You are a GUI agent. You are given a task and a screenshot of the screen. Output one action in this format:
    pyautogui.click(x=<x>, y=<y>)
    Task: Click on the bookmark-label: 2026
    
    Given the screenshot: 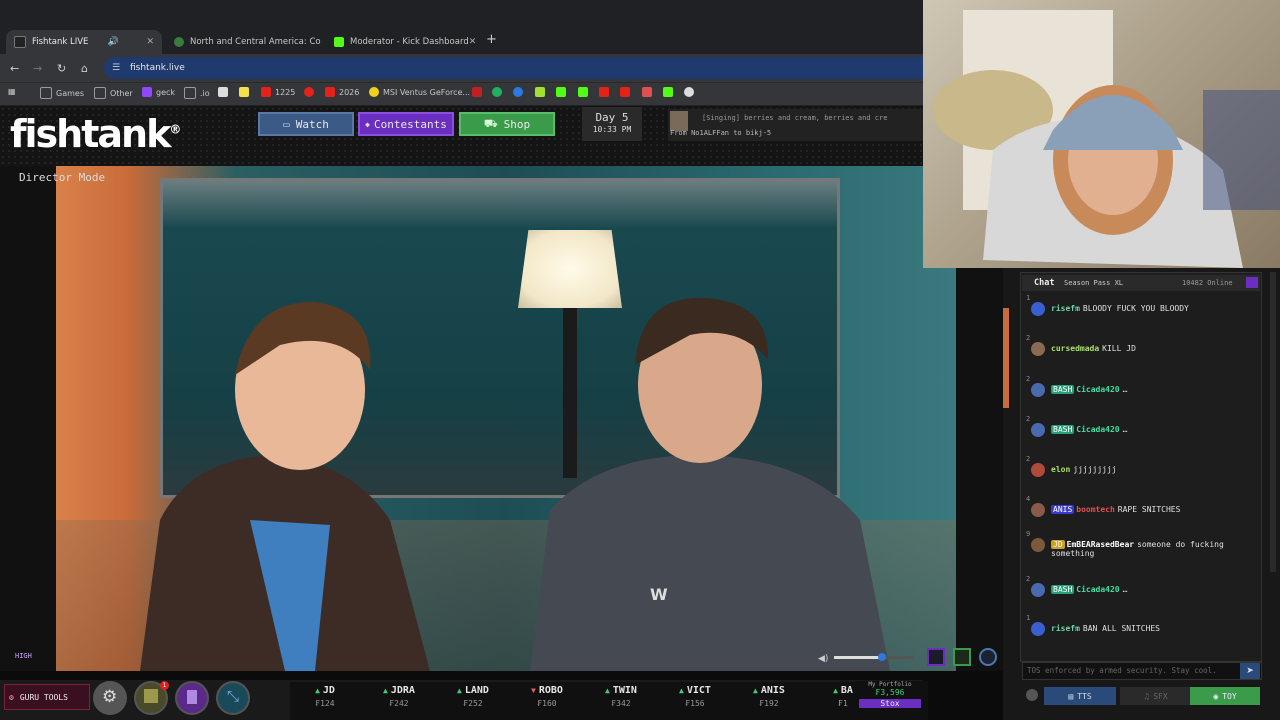 What is the action you would take?
    pyautogui.click(x=349, y=92)
    